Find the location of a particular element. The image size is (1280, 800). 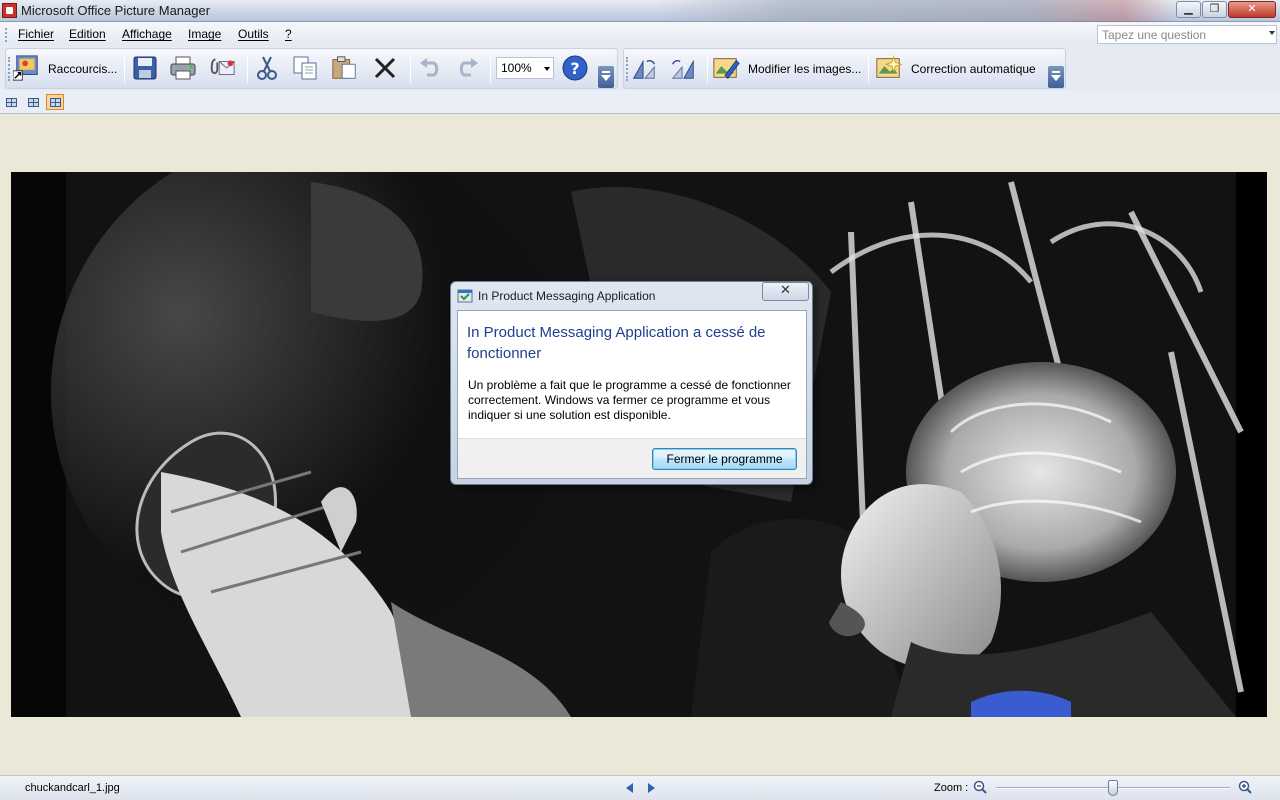

filmstrip-view-button is located at coordinates (33, 102).